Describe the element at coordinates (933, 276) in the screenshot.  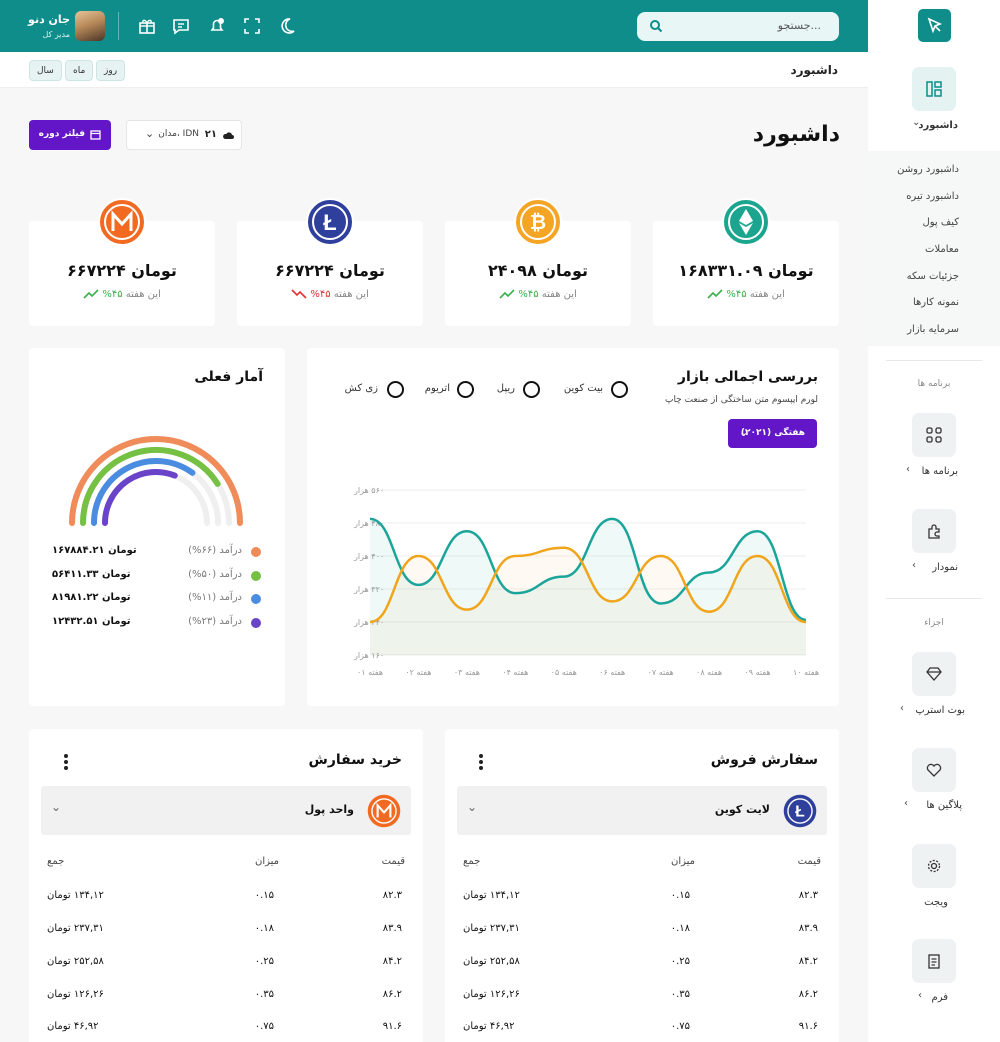
I see `submenu-item: جزئیات سکه` at that location.